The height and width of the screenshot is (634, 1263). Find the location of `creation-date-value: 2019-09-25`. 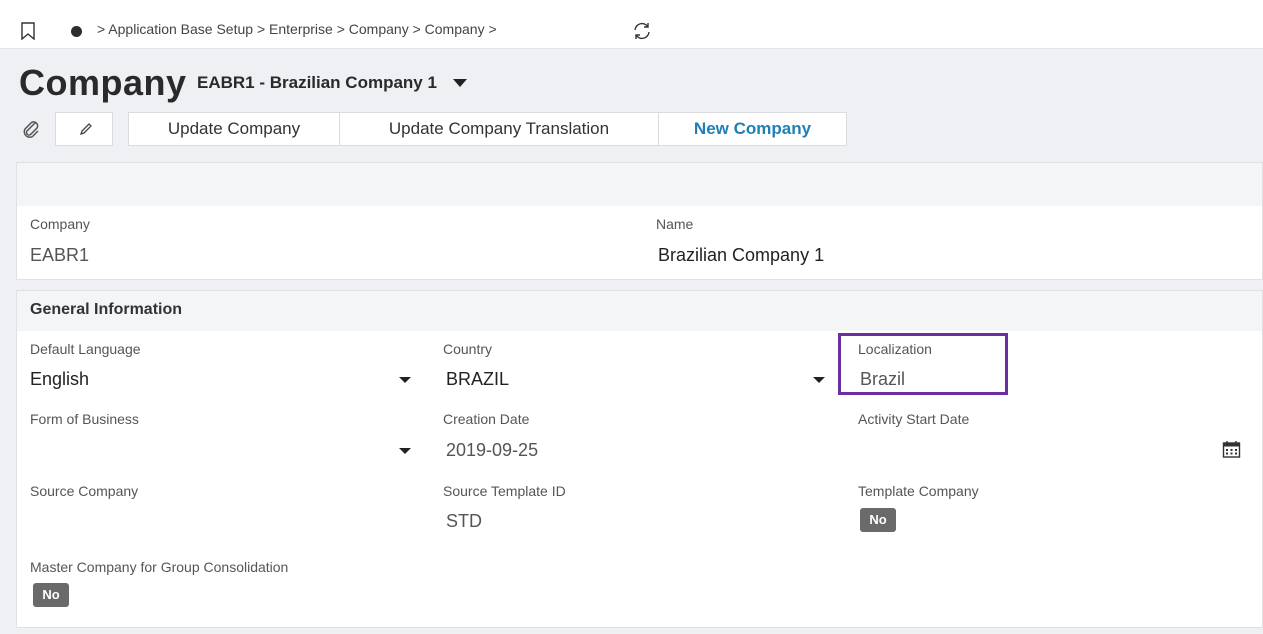

creation-date-value: 2019-09-25 is located at coordinates (492, 450).